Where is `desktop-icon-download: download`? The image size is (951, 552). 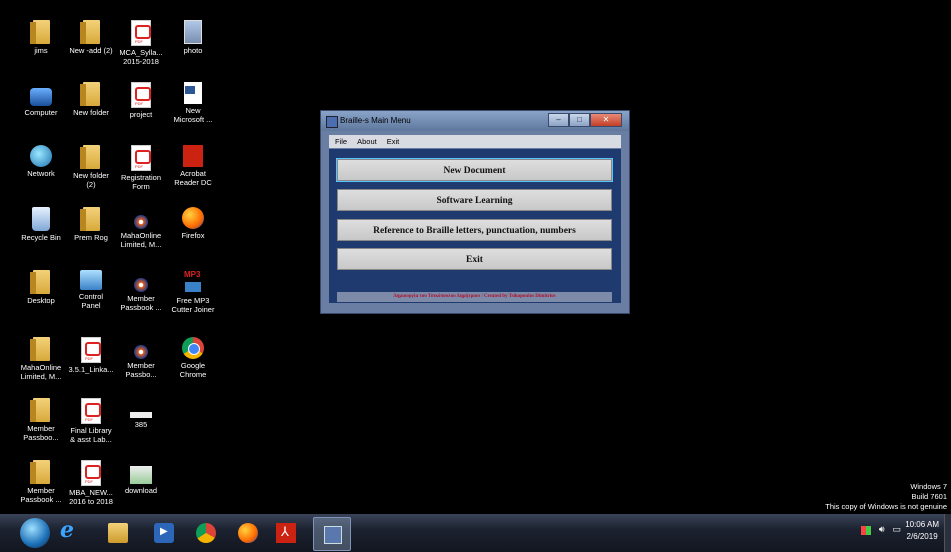
desktop-icon-download: download is located at coordinates (141, 477).